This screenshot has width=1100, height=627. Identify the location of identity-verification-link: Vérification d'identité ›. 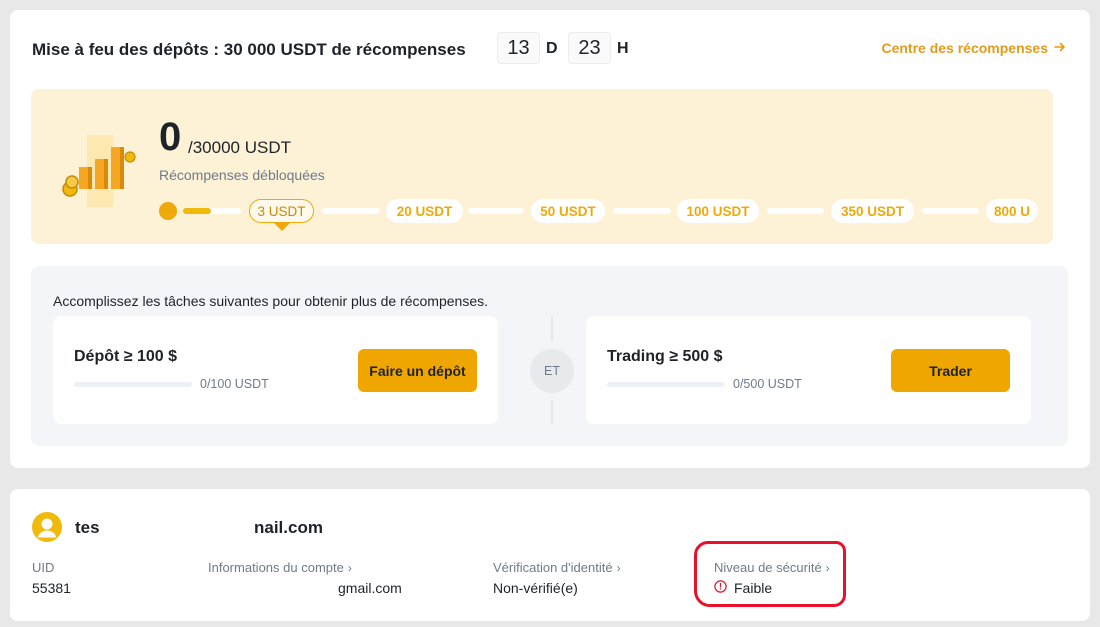
(557, 567).